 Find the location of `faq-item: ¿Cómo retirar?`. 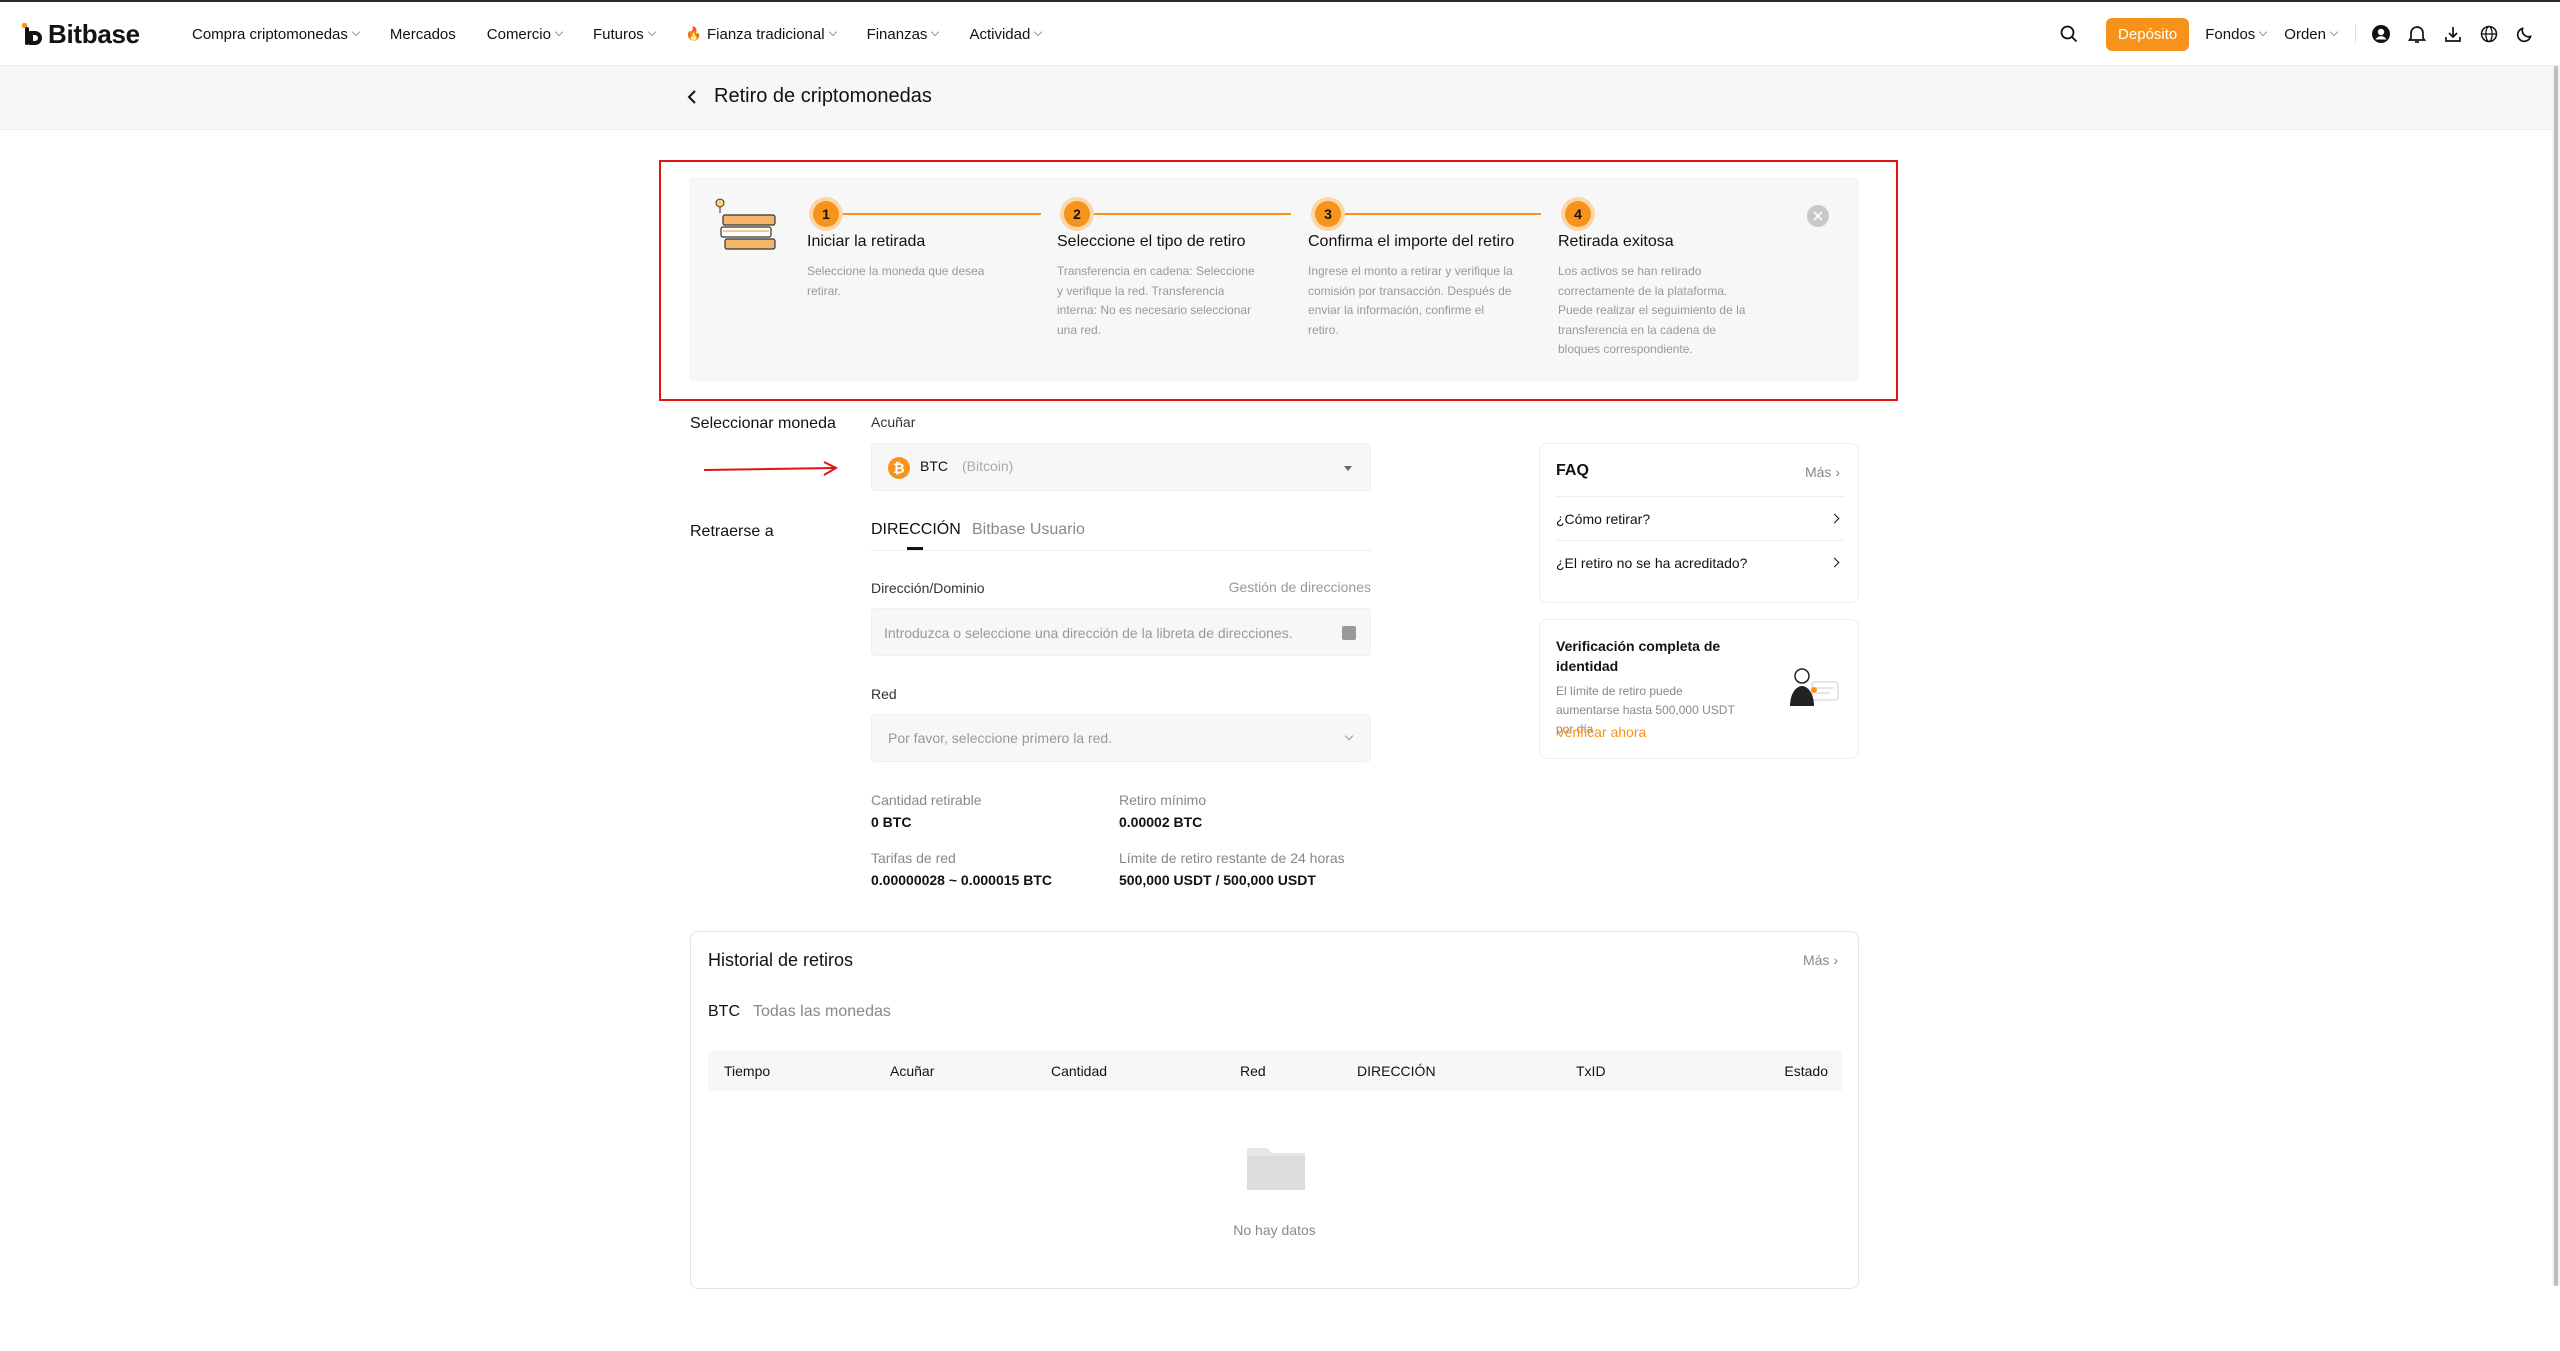

faq-item: ¿Cómo retirar? is located at coordinates (1700, 518).